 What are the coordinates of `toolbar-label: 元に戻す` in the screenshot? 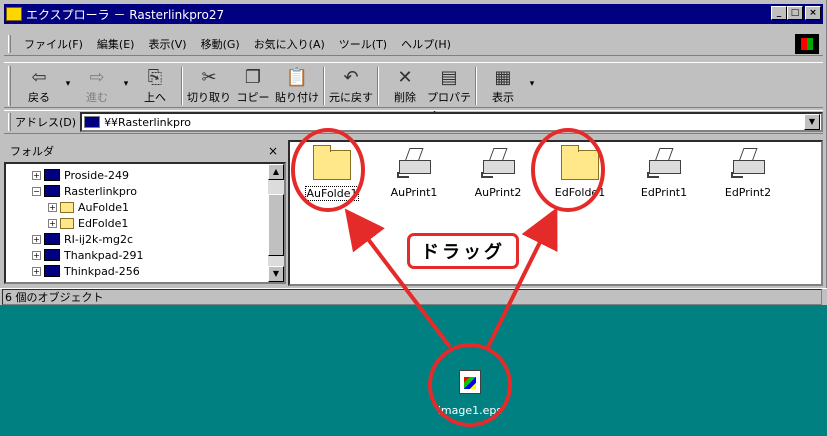 It's located at (351, 97).